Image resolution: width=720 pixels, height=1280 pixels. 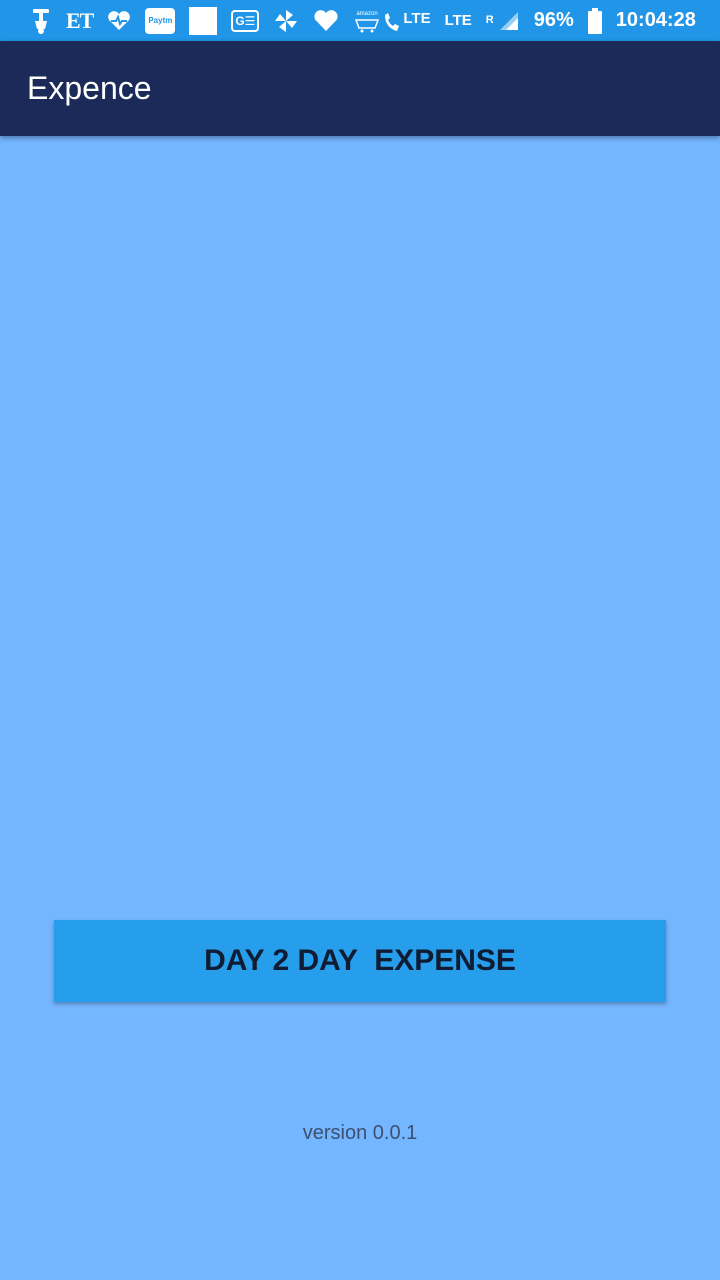 I want to click on pinwheel-icon, so click(x=286, y=21).